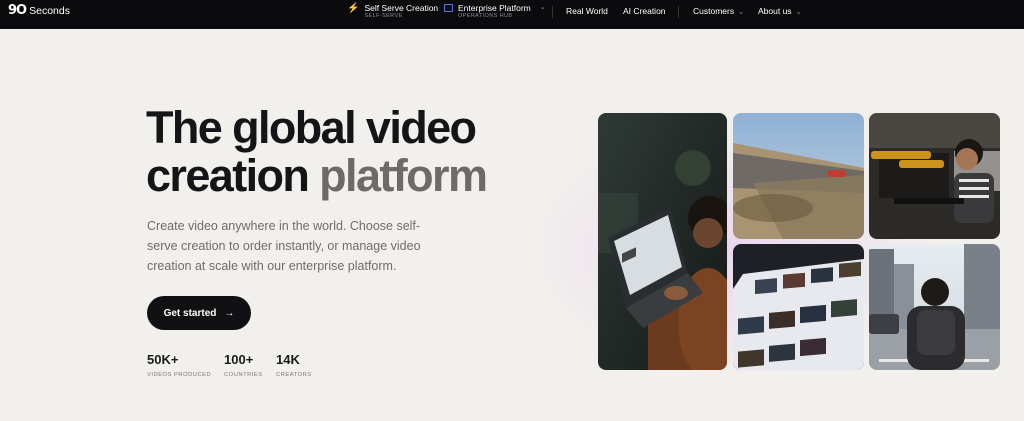  I want to click on nav-enterprise-platform: Enterprise Platform OPERATIONS HUB ⌄, so click(495, 11).